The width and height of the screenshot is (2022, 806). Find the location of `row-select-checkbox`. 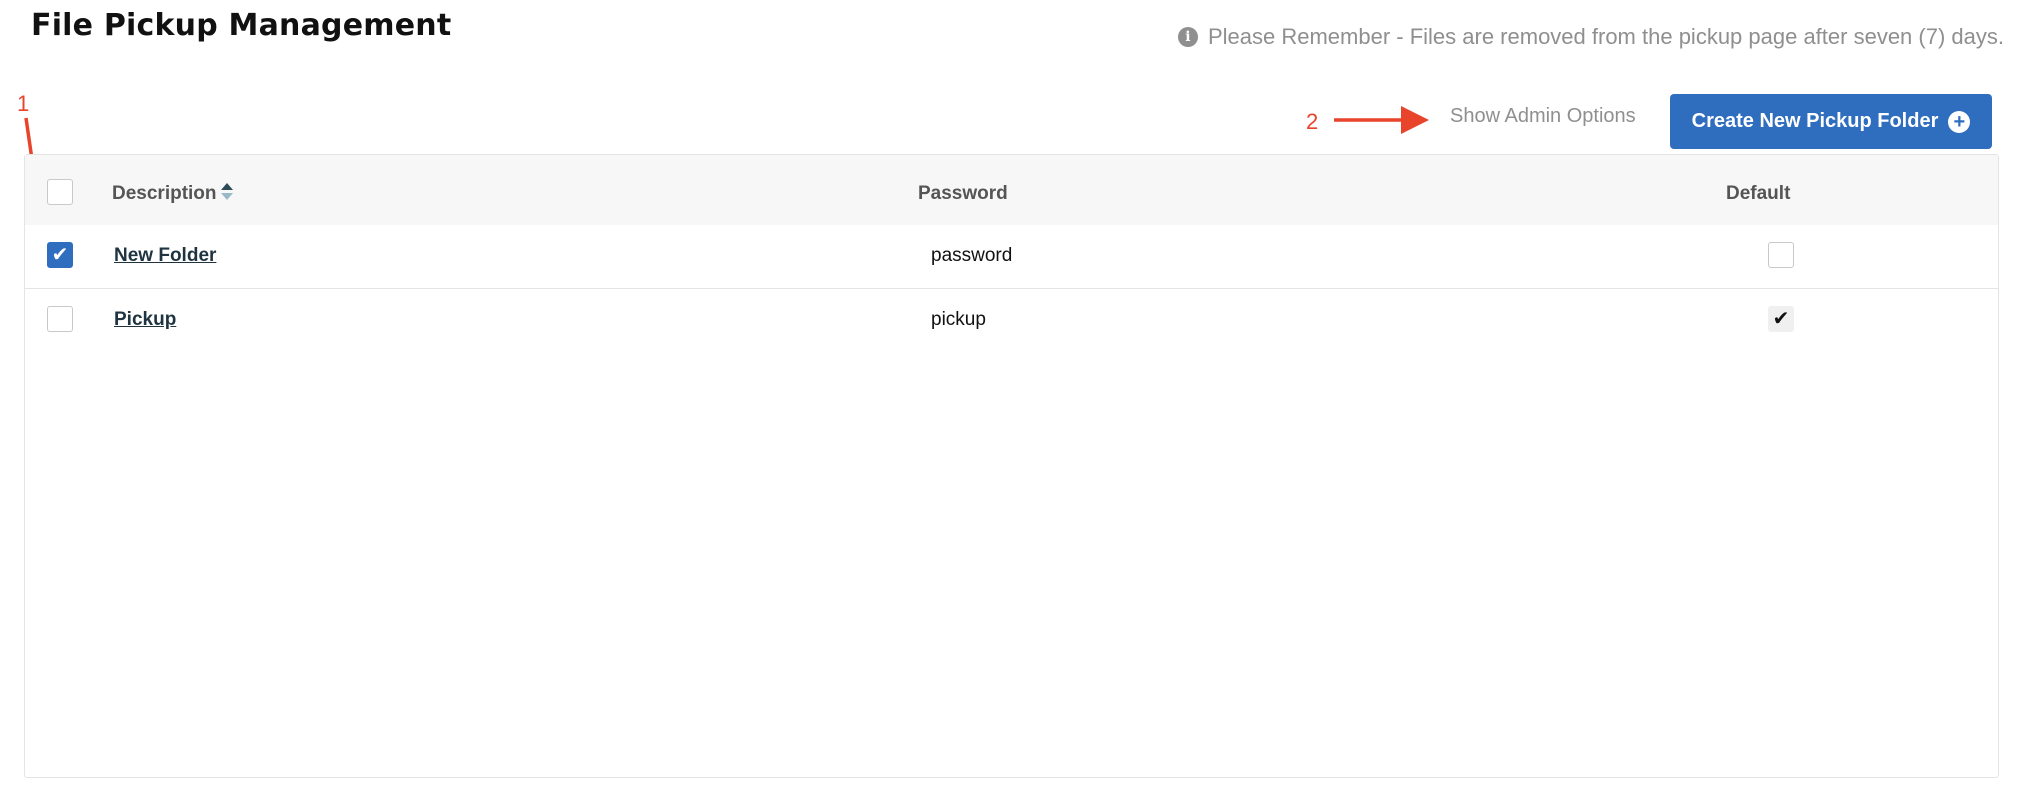

row-select-checkbox is located at coordinates (60, 319).